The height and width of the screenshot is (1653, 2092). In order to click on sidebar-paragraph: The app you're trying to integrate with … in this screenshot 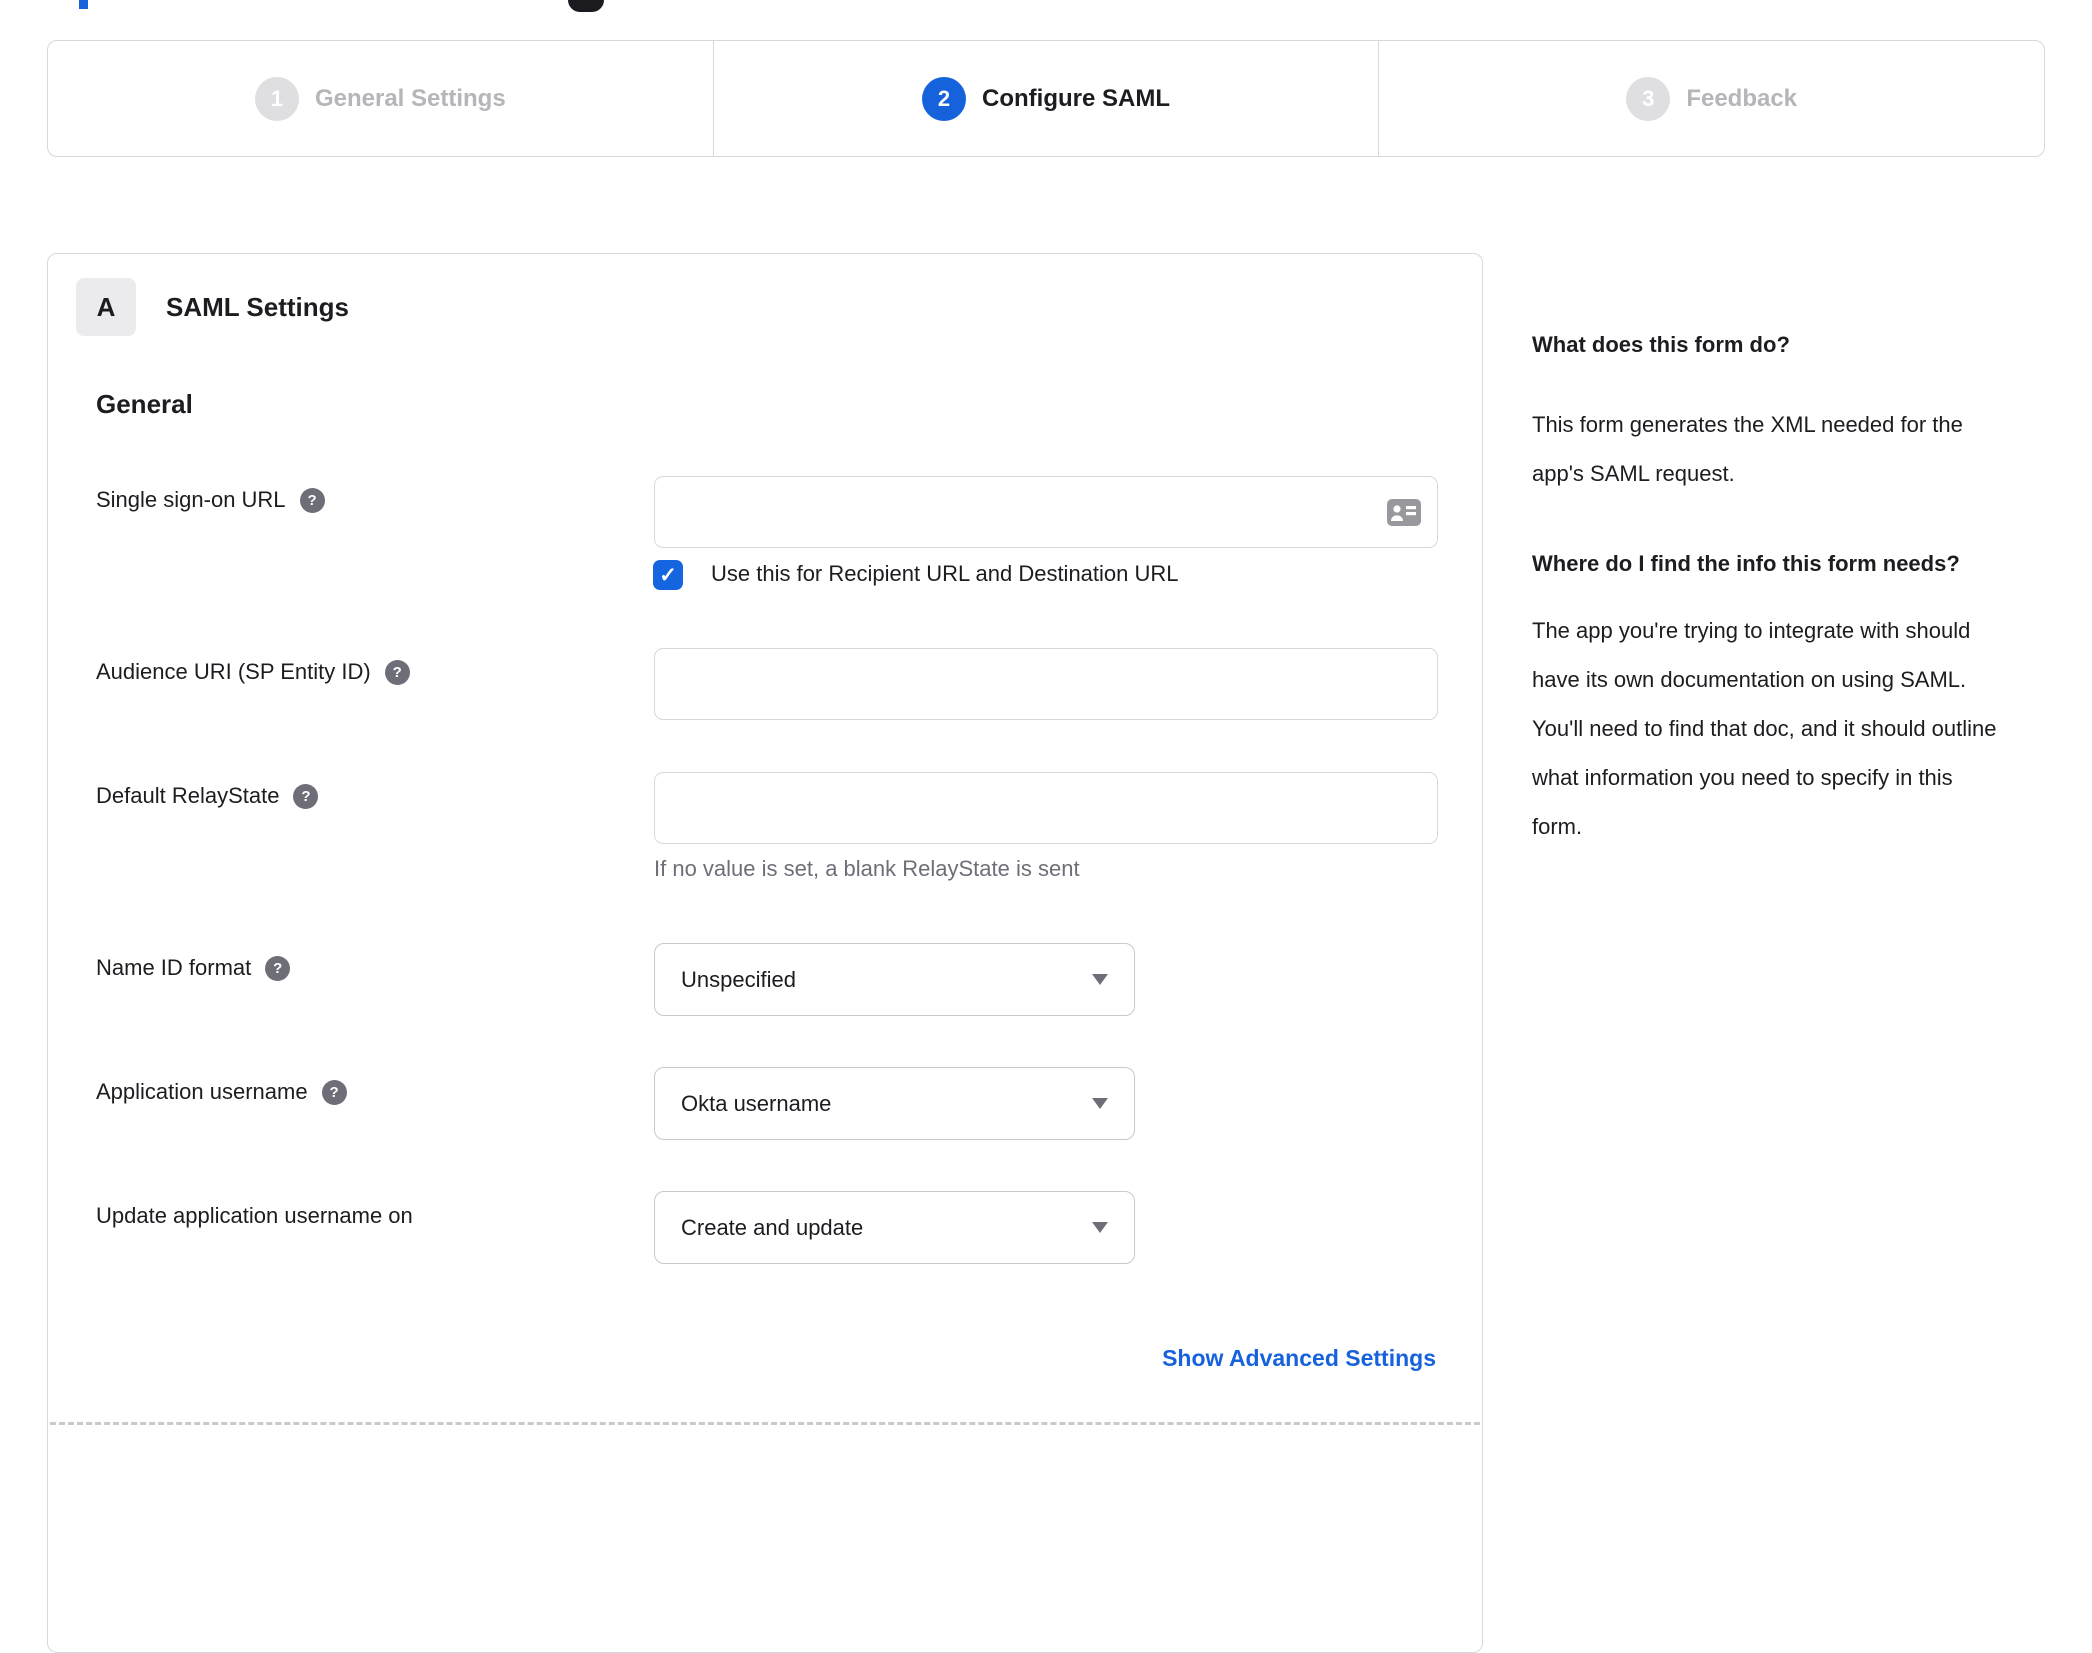, I will do `click(1764, 728)`.